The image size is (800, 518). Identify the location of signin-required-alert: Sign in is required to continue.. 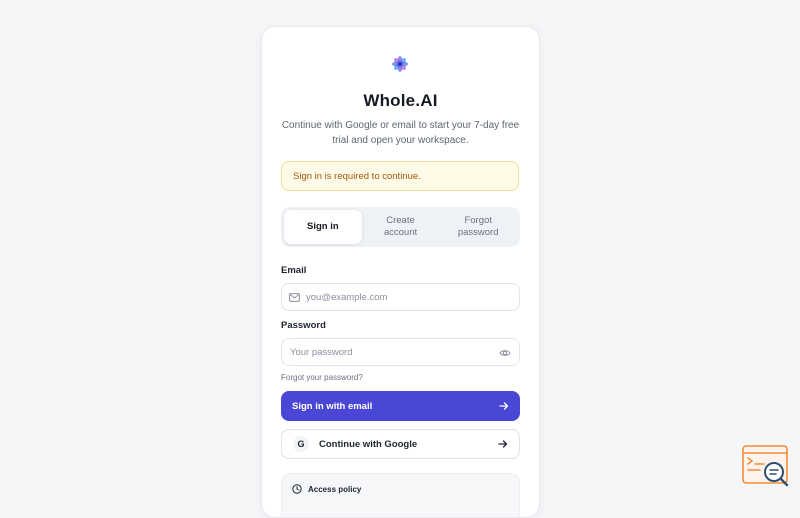
(400, 176).